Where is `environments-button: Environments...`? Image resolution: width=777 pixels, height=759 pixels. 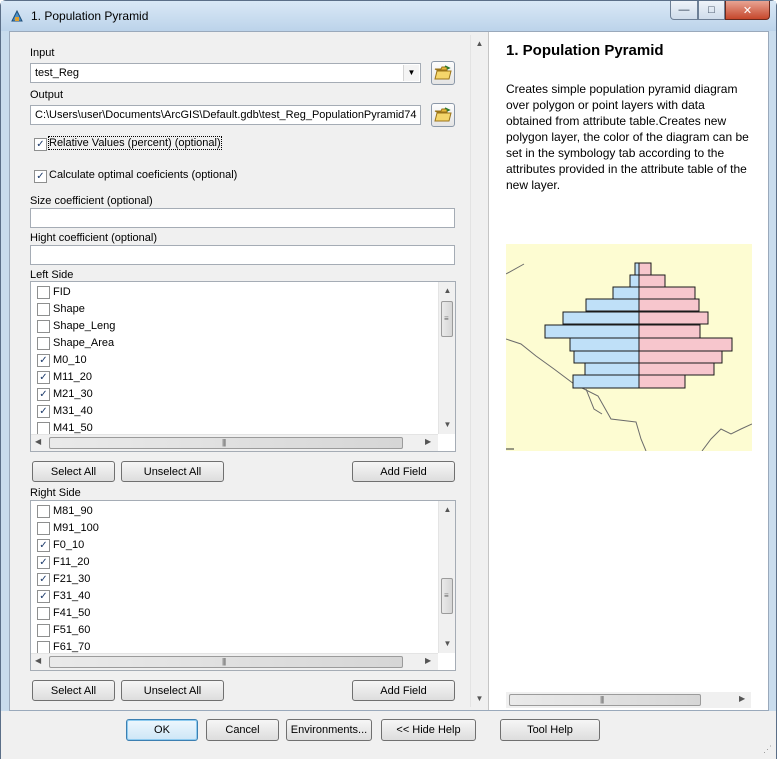 environments-button: Environments... is located at coordinates (329, 730).